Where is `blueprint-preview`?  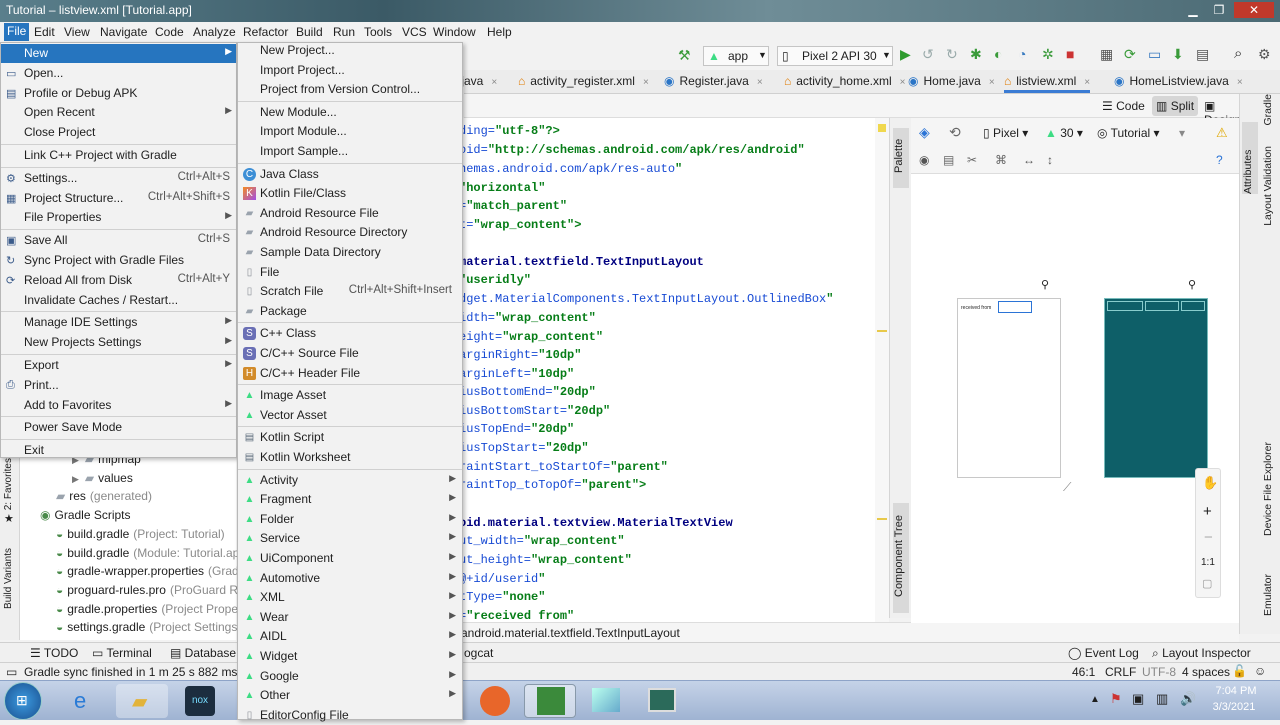 blueprint-preview is located at coordinates (1156, 388).